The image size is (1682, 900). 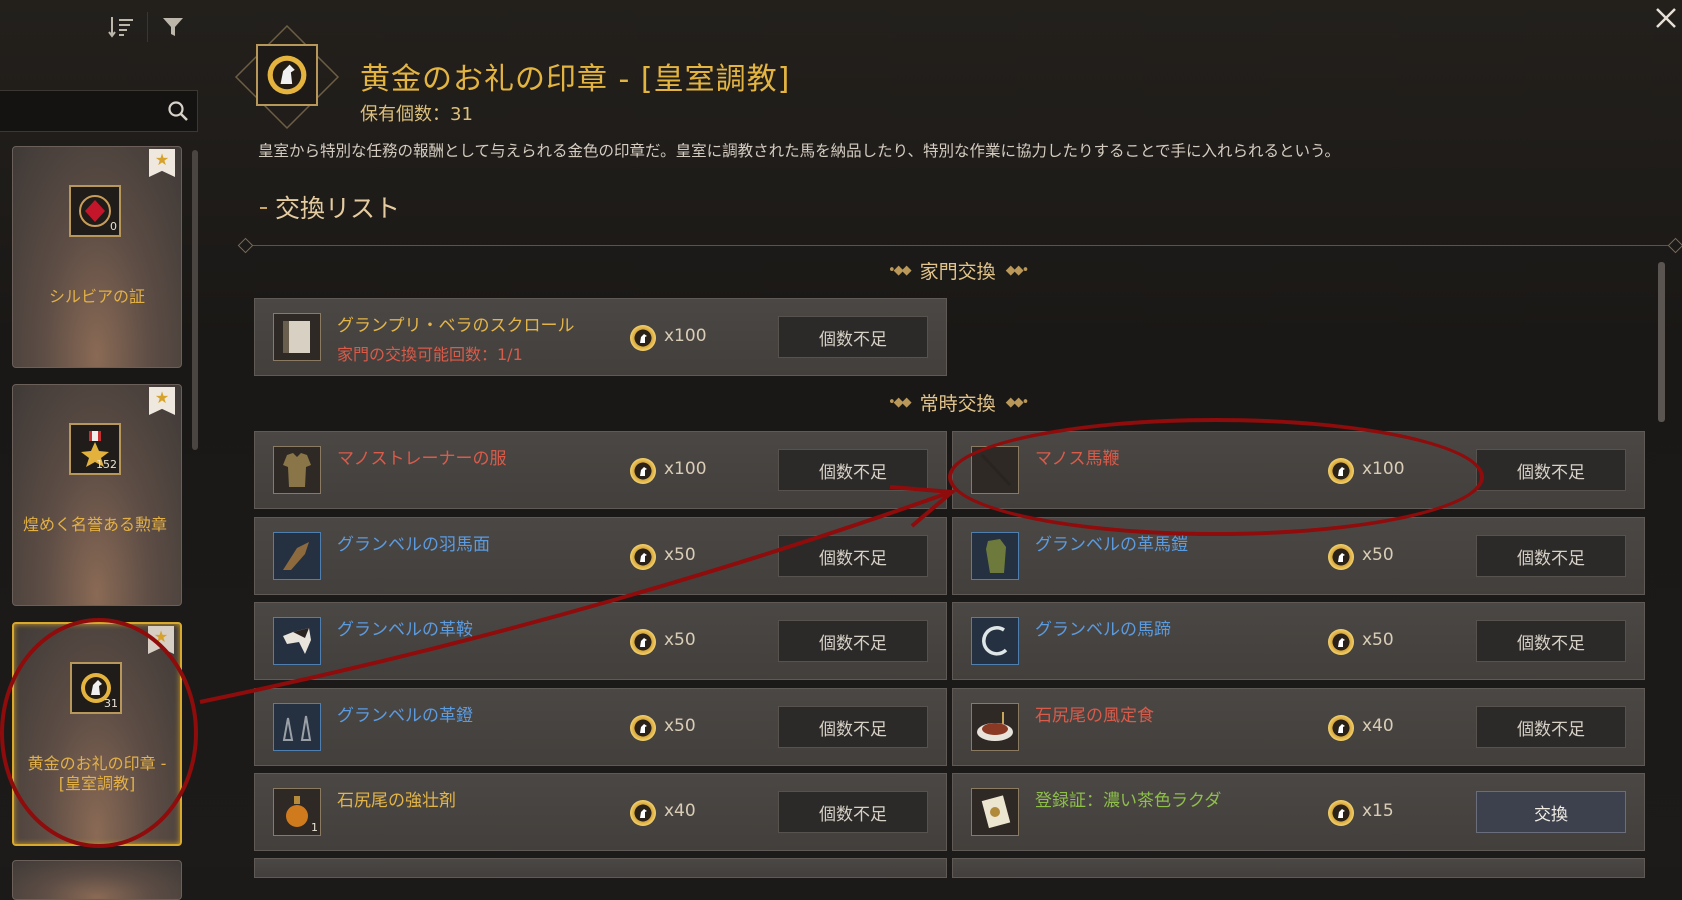 I want to click on filter-icon, so click(x=173, y=27).